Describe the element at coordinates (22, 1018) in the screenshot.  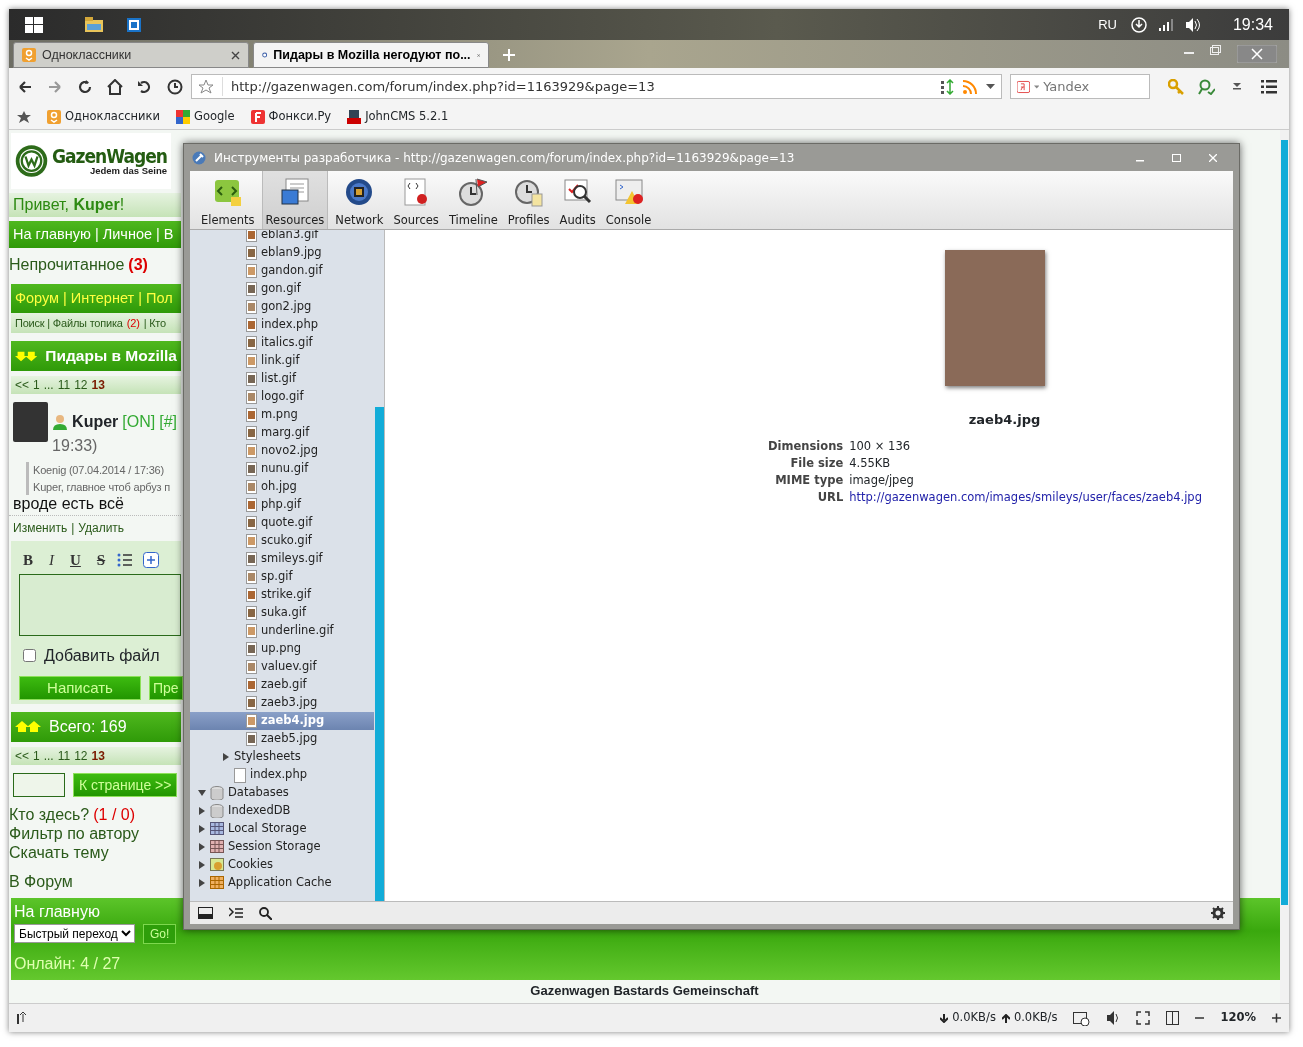
I see `sidebar-toggle-icon` at that location.